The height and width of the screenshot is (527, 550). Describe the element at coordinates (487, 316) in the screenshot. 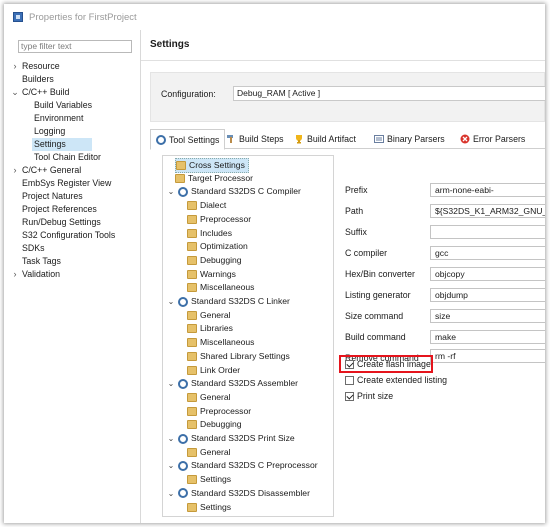

I see `size-command-input: size` at that location.